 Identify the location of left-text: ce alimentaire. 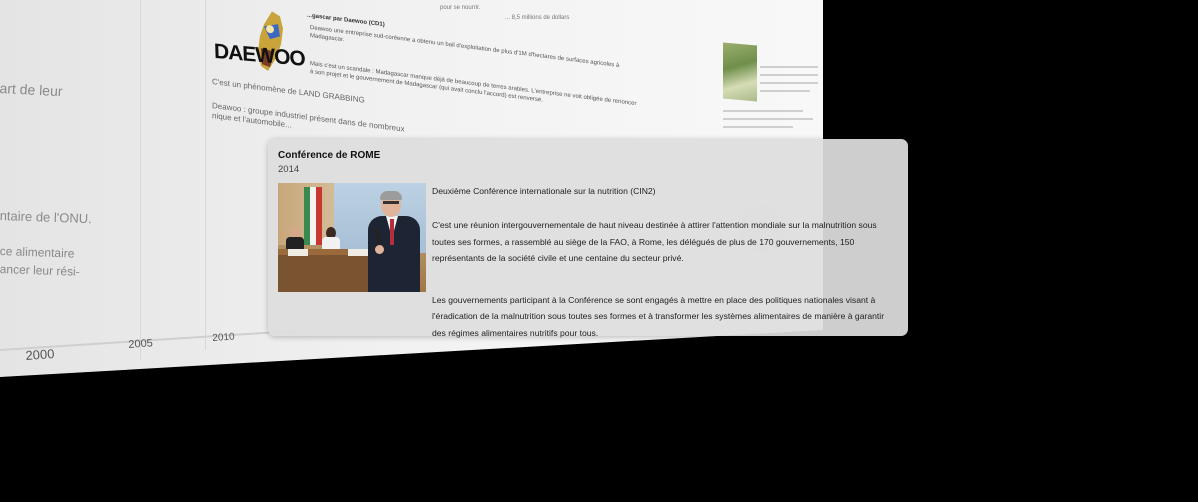
(37, 252).